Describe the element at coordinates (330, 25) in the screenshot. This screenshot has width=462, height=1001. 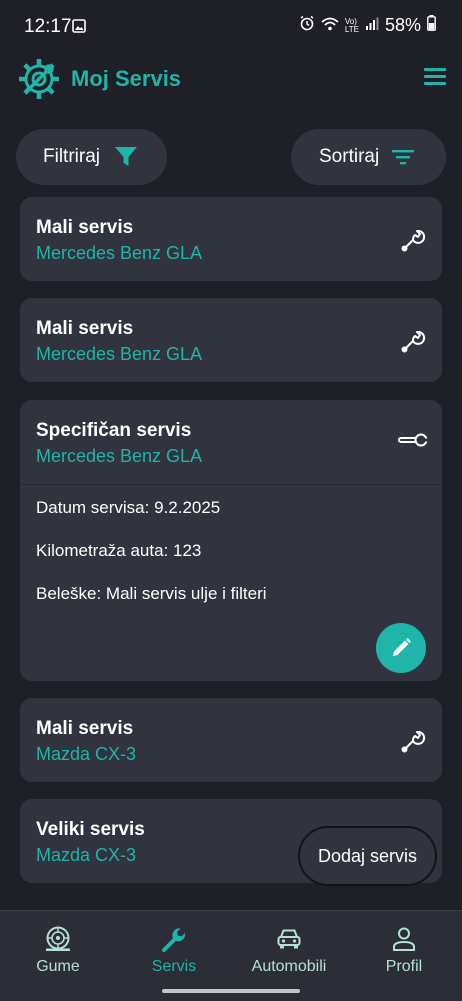
I see `wifi-icon` at that location.